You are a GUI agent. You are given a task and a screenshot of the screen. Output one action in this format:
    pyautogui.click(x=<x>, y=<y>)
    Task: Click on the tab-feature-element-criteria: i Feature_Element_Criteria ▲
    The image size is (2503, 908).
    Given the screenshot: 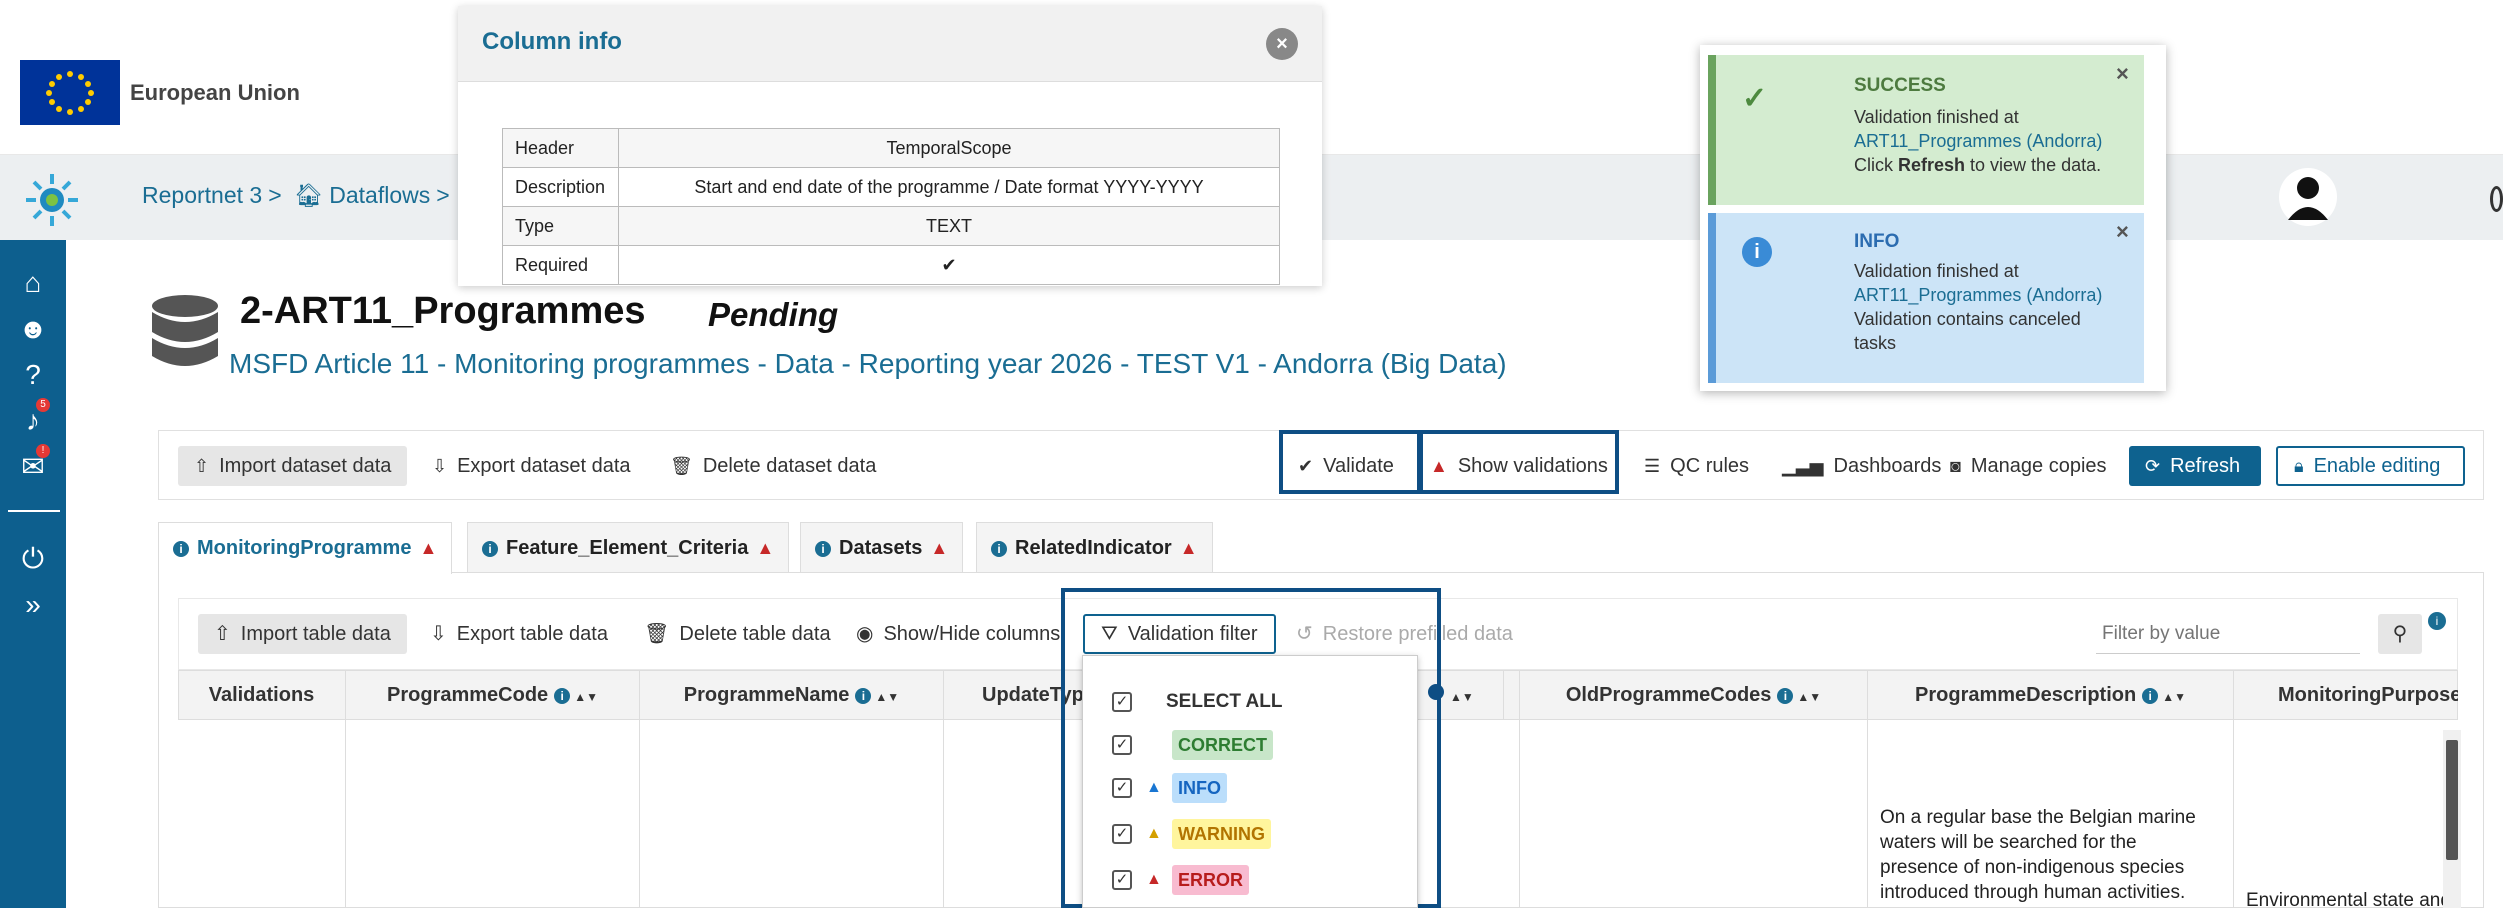 What is the action you would take?
    pyautogui.click(x=628, y=547)
    